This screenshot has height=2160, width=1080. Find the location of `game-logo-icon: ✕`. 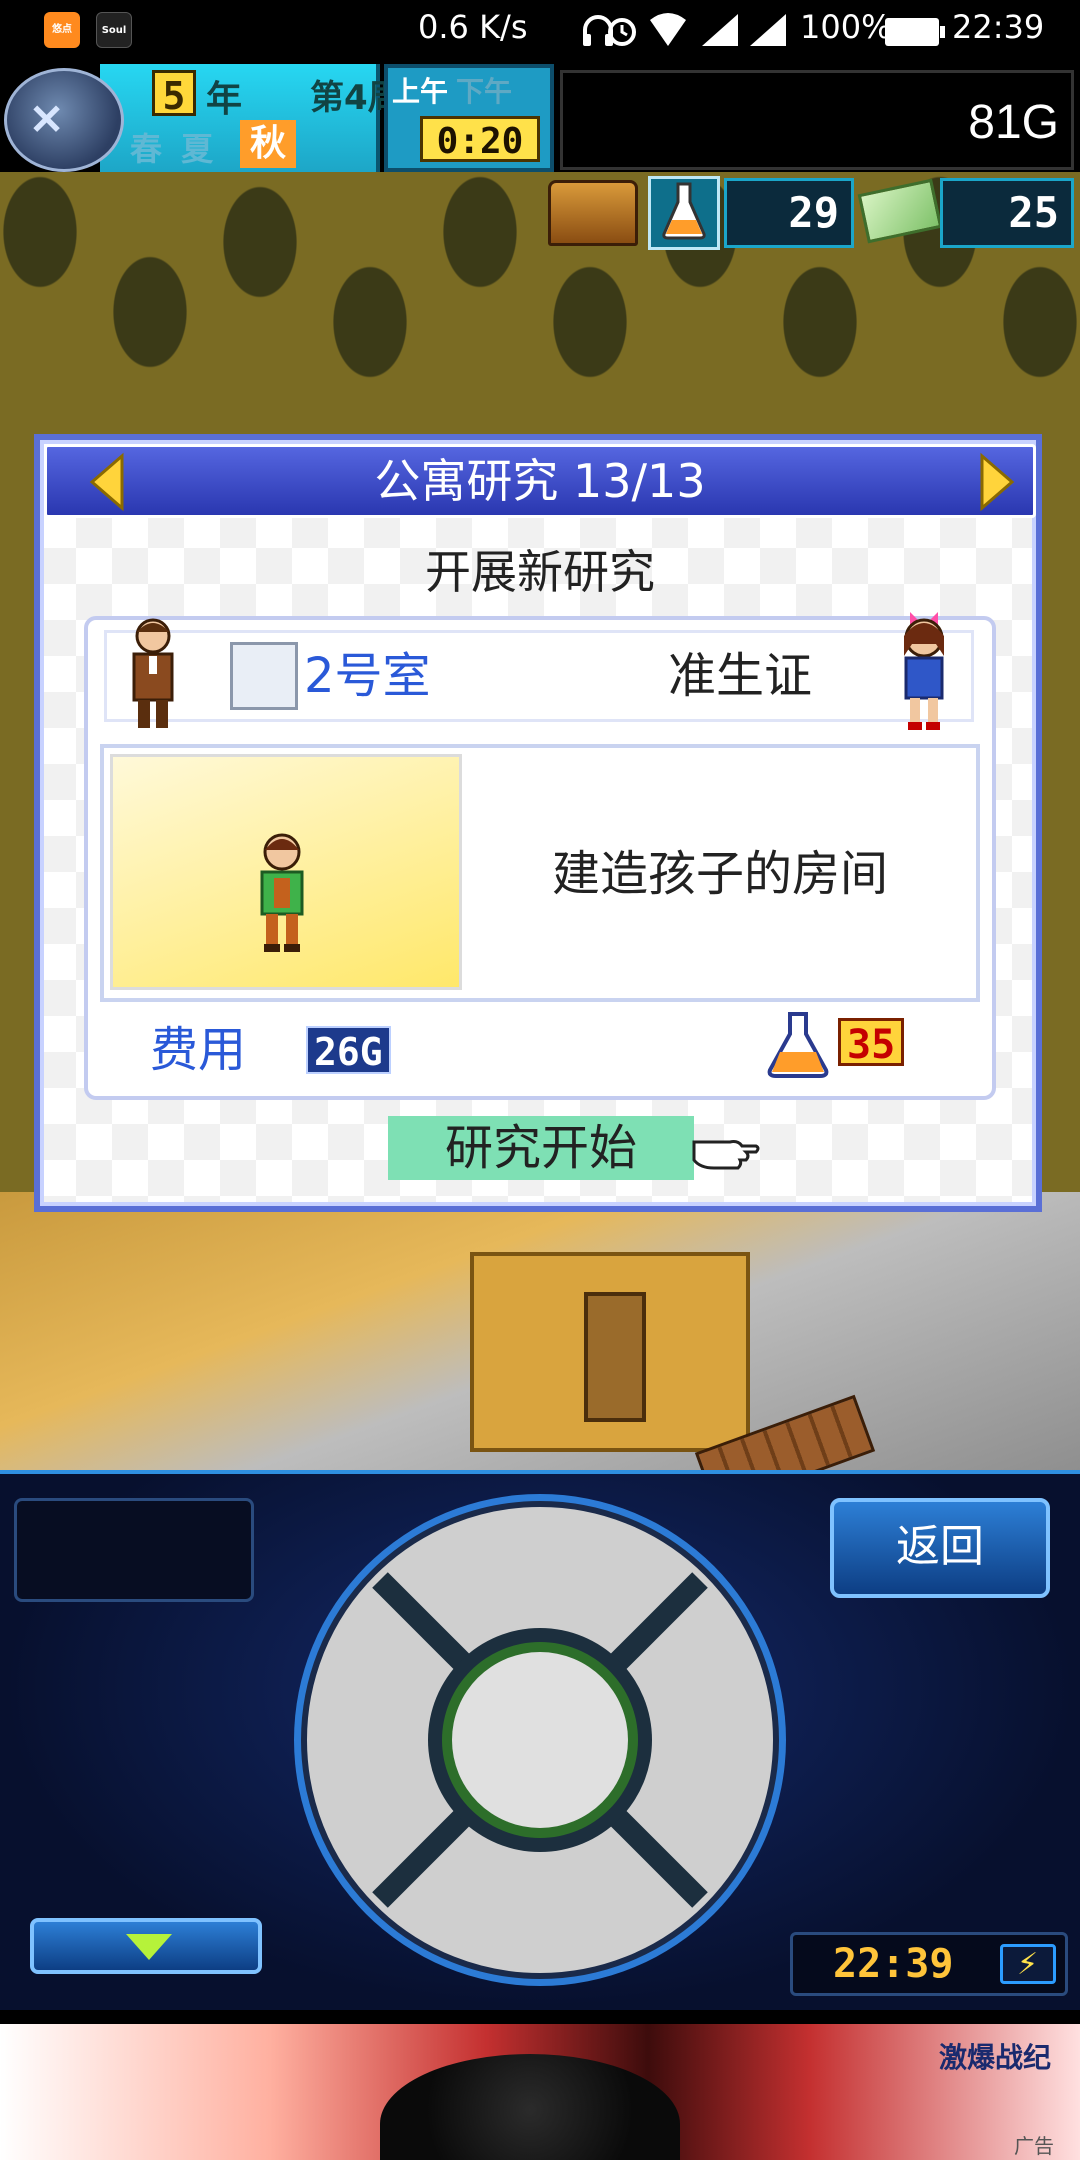

game-logo-icon: ✕ is located at coordinates (64, 120).